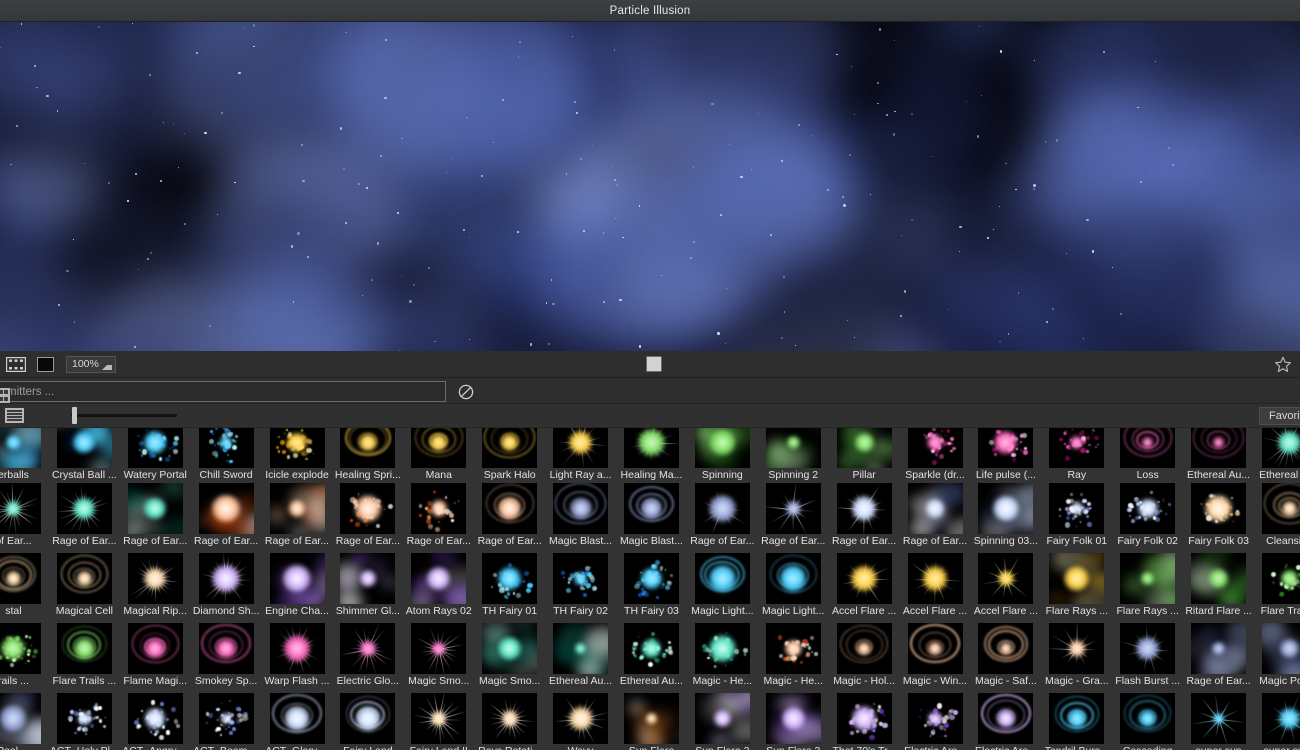 The height and width of the screenshot is (750, 1300). What do you see at coordinates (84, 587) in the screenshot?
I see `emitter-item: Magical Cell` at bounding box center [84, 587].